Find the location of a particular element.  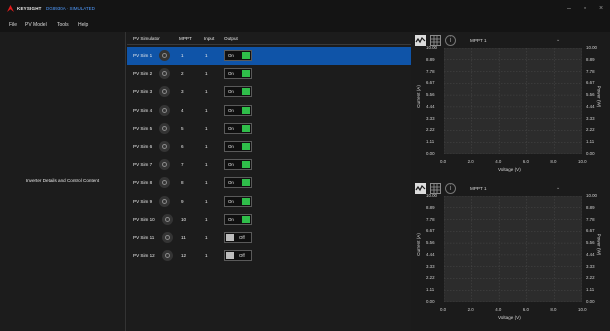

mppt-value: 2 is located at coordinates (182, 74).